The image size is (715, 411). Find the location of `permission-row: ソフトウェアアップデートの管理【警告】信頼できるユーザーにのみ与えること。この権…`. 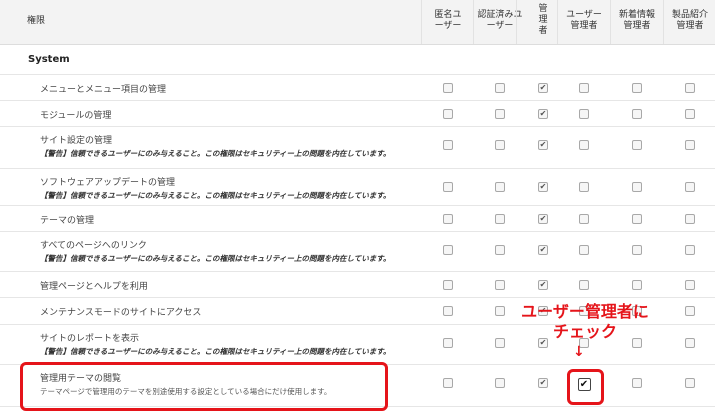

permission-row: ソフトウェアアップデートの管理【警告】信頼できるユーザーにのみ与えること。この権… is located at coordinates (357, 187).